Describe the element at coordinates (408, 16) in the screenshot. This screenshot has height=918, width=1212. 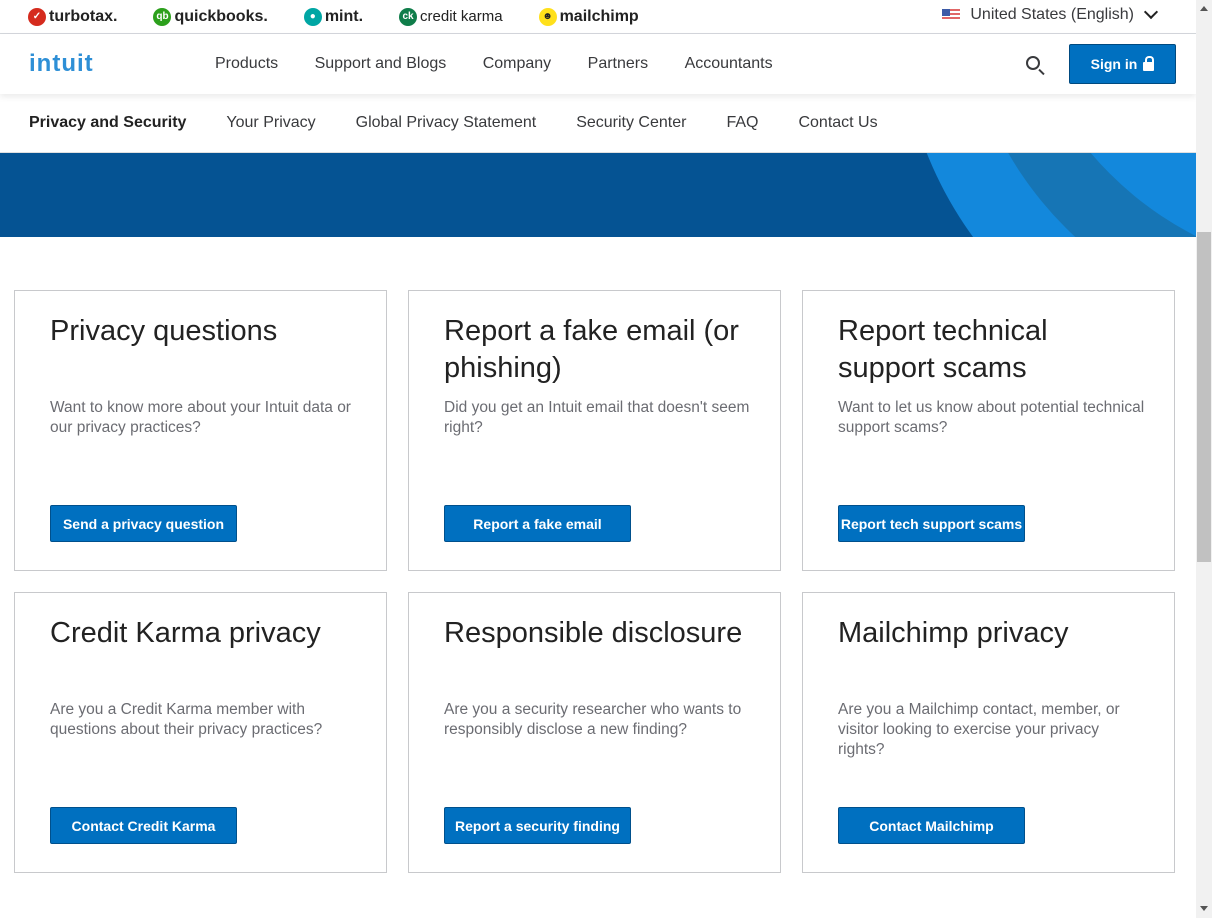
I see `credit-karma-logo-icon: ck` at that location.